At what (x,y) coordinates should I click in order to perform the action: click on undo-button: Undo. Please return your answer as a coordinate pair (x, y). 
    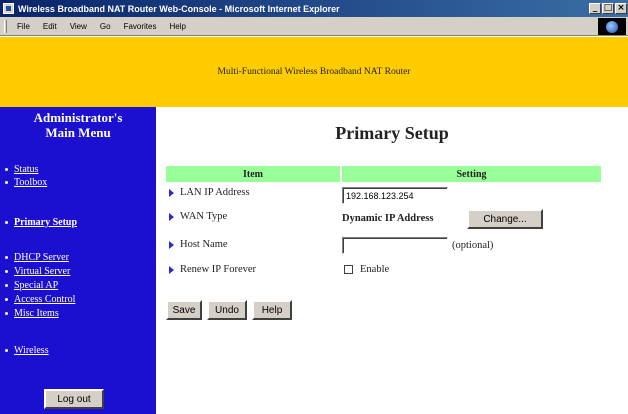
    Looking at the image, I should click on (227, 310).